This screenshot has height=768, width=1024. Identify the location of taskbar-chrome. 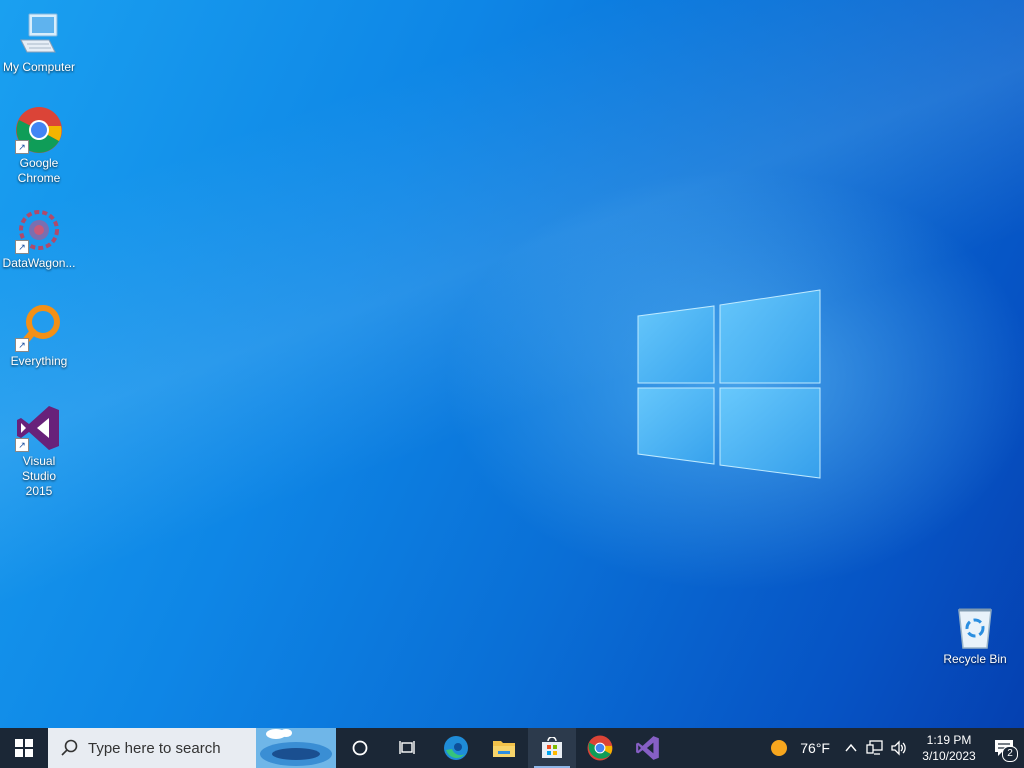
(600, 748).